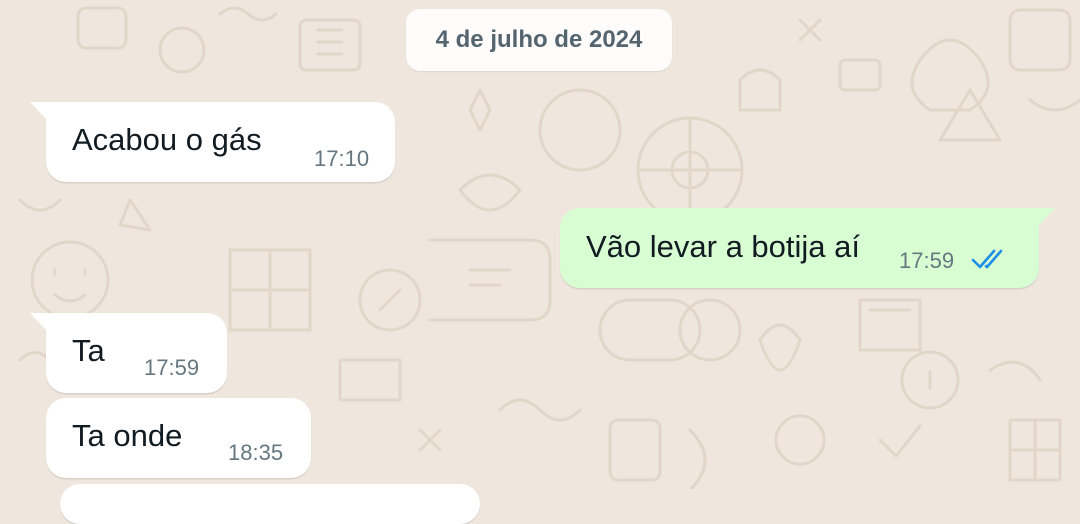  Describe the element at coordinates (127, 435) in the screenshot. I see `message-text: Ta onde` at that location.